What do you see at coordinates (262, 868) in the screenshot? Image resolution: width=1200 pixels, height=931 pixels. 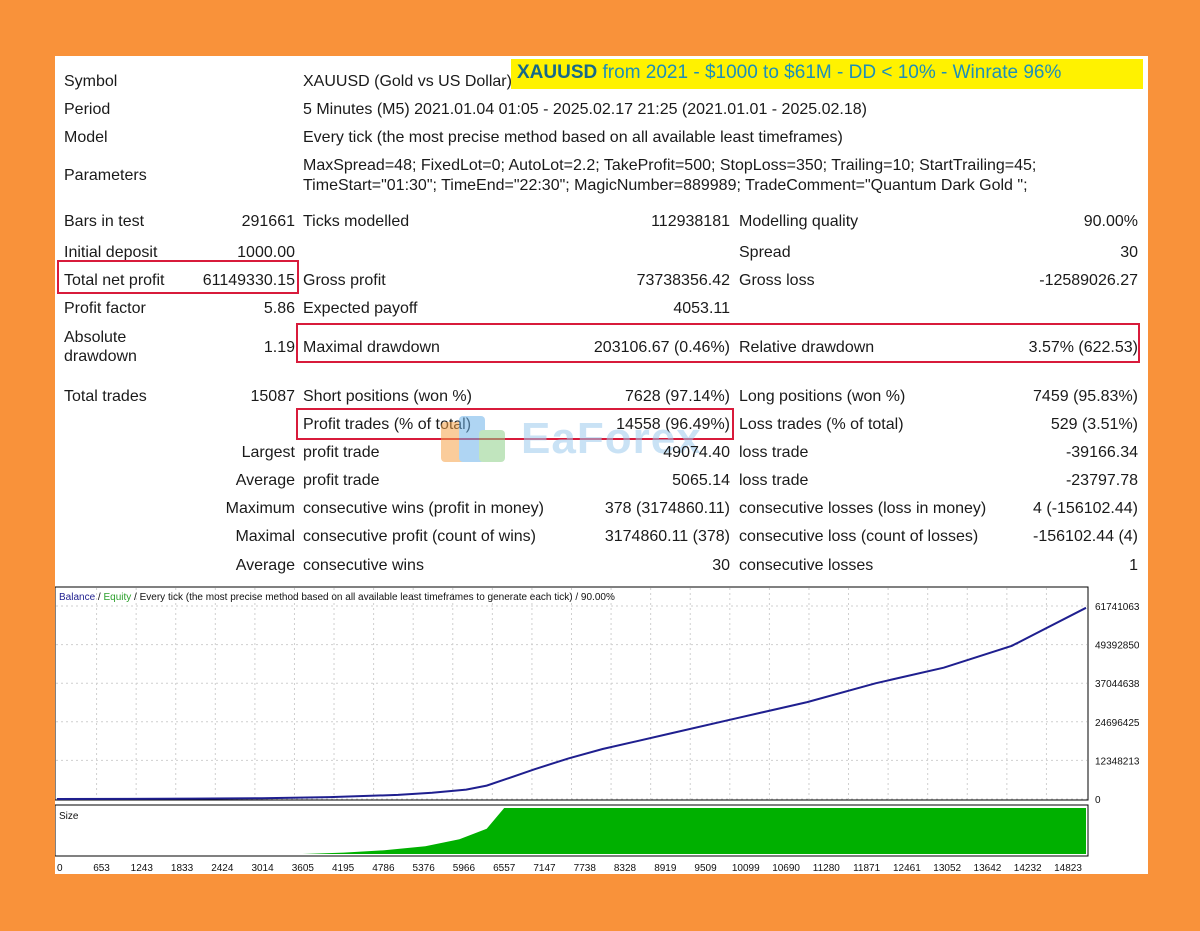 I see `x-tick-label: 3014` at bounding box center [262, 868].